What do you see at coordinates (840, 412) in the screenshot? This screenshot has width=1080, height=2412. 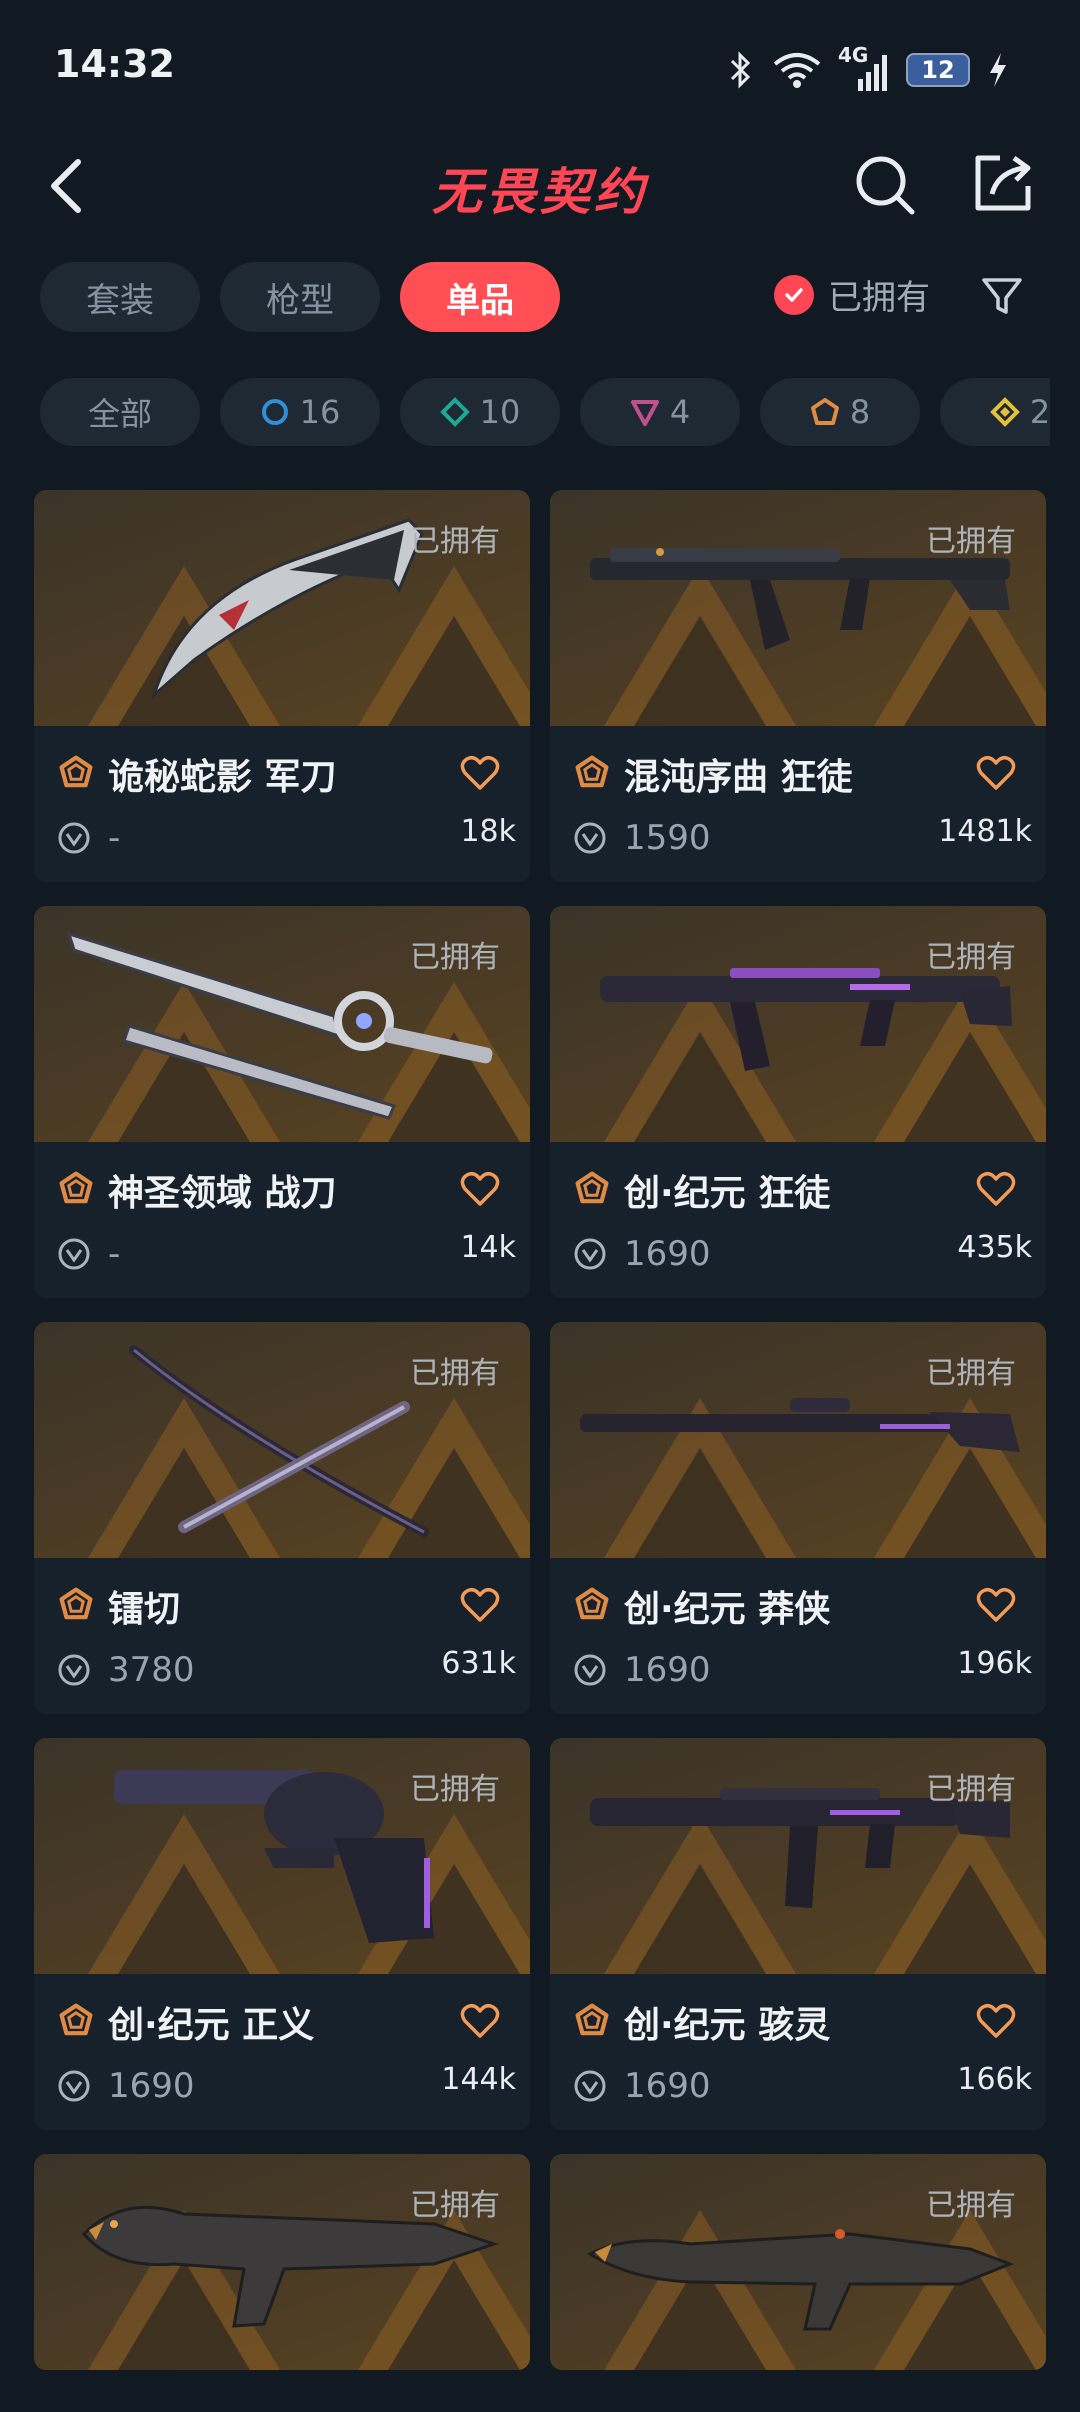 I see `chip-exclusive-tier: 8` at bounding box center [840, 412].